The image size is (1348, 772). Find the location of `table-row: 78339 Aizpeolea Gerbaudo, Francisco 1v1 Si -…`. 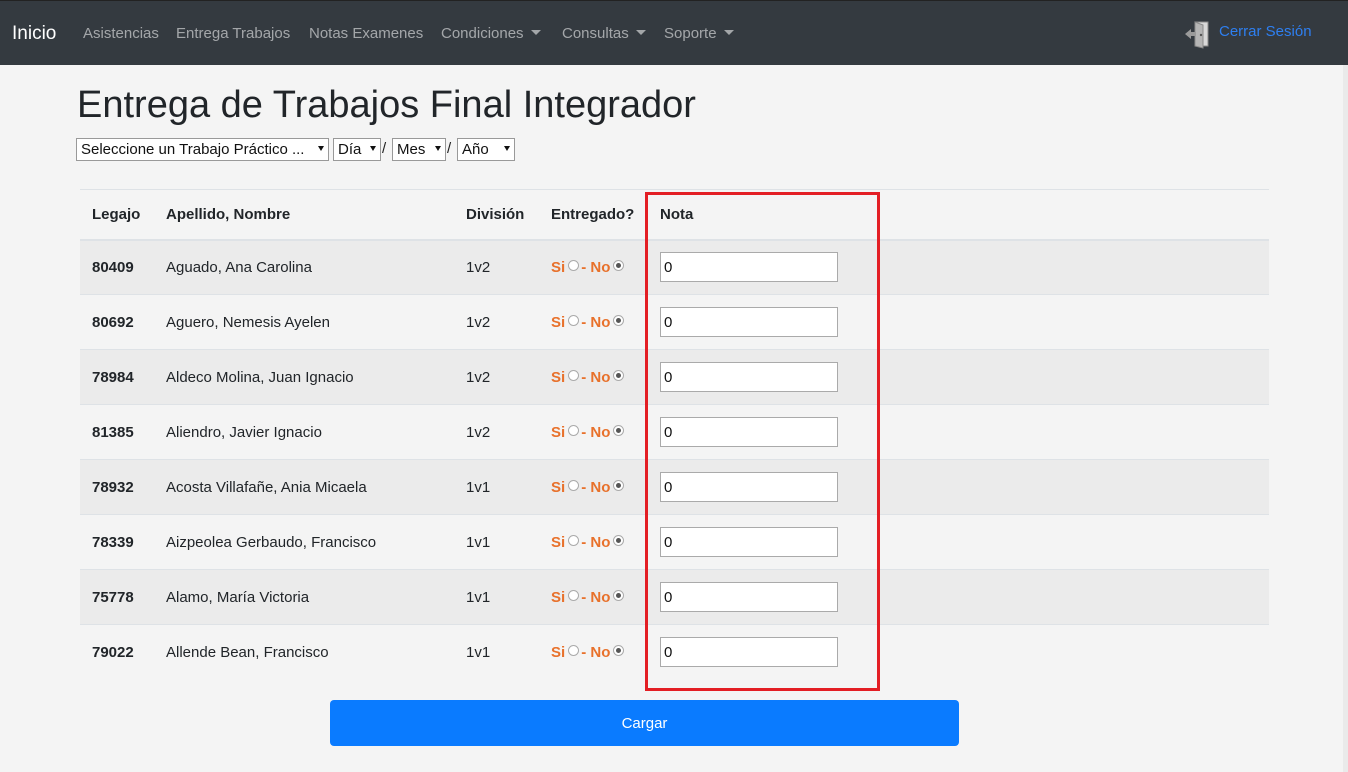

table-row: 78339 Aizpeolea Gerbaudo, Francisco 1v1 Si -… is located at coordinates (674, 542).